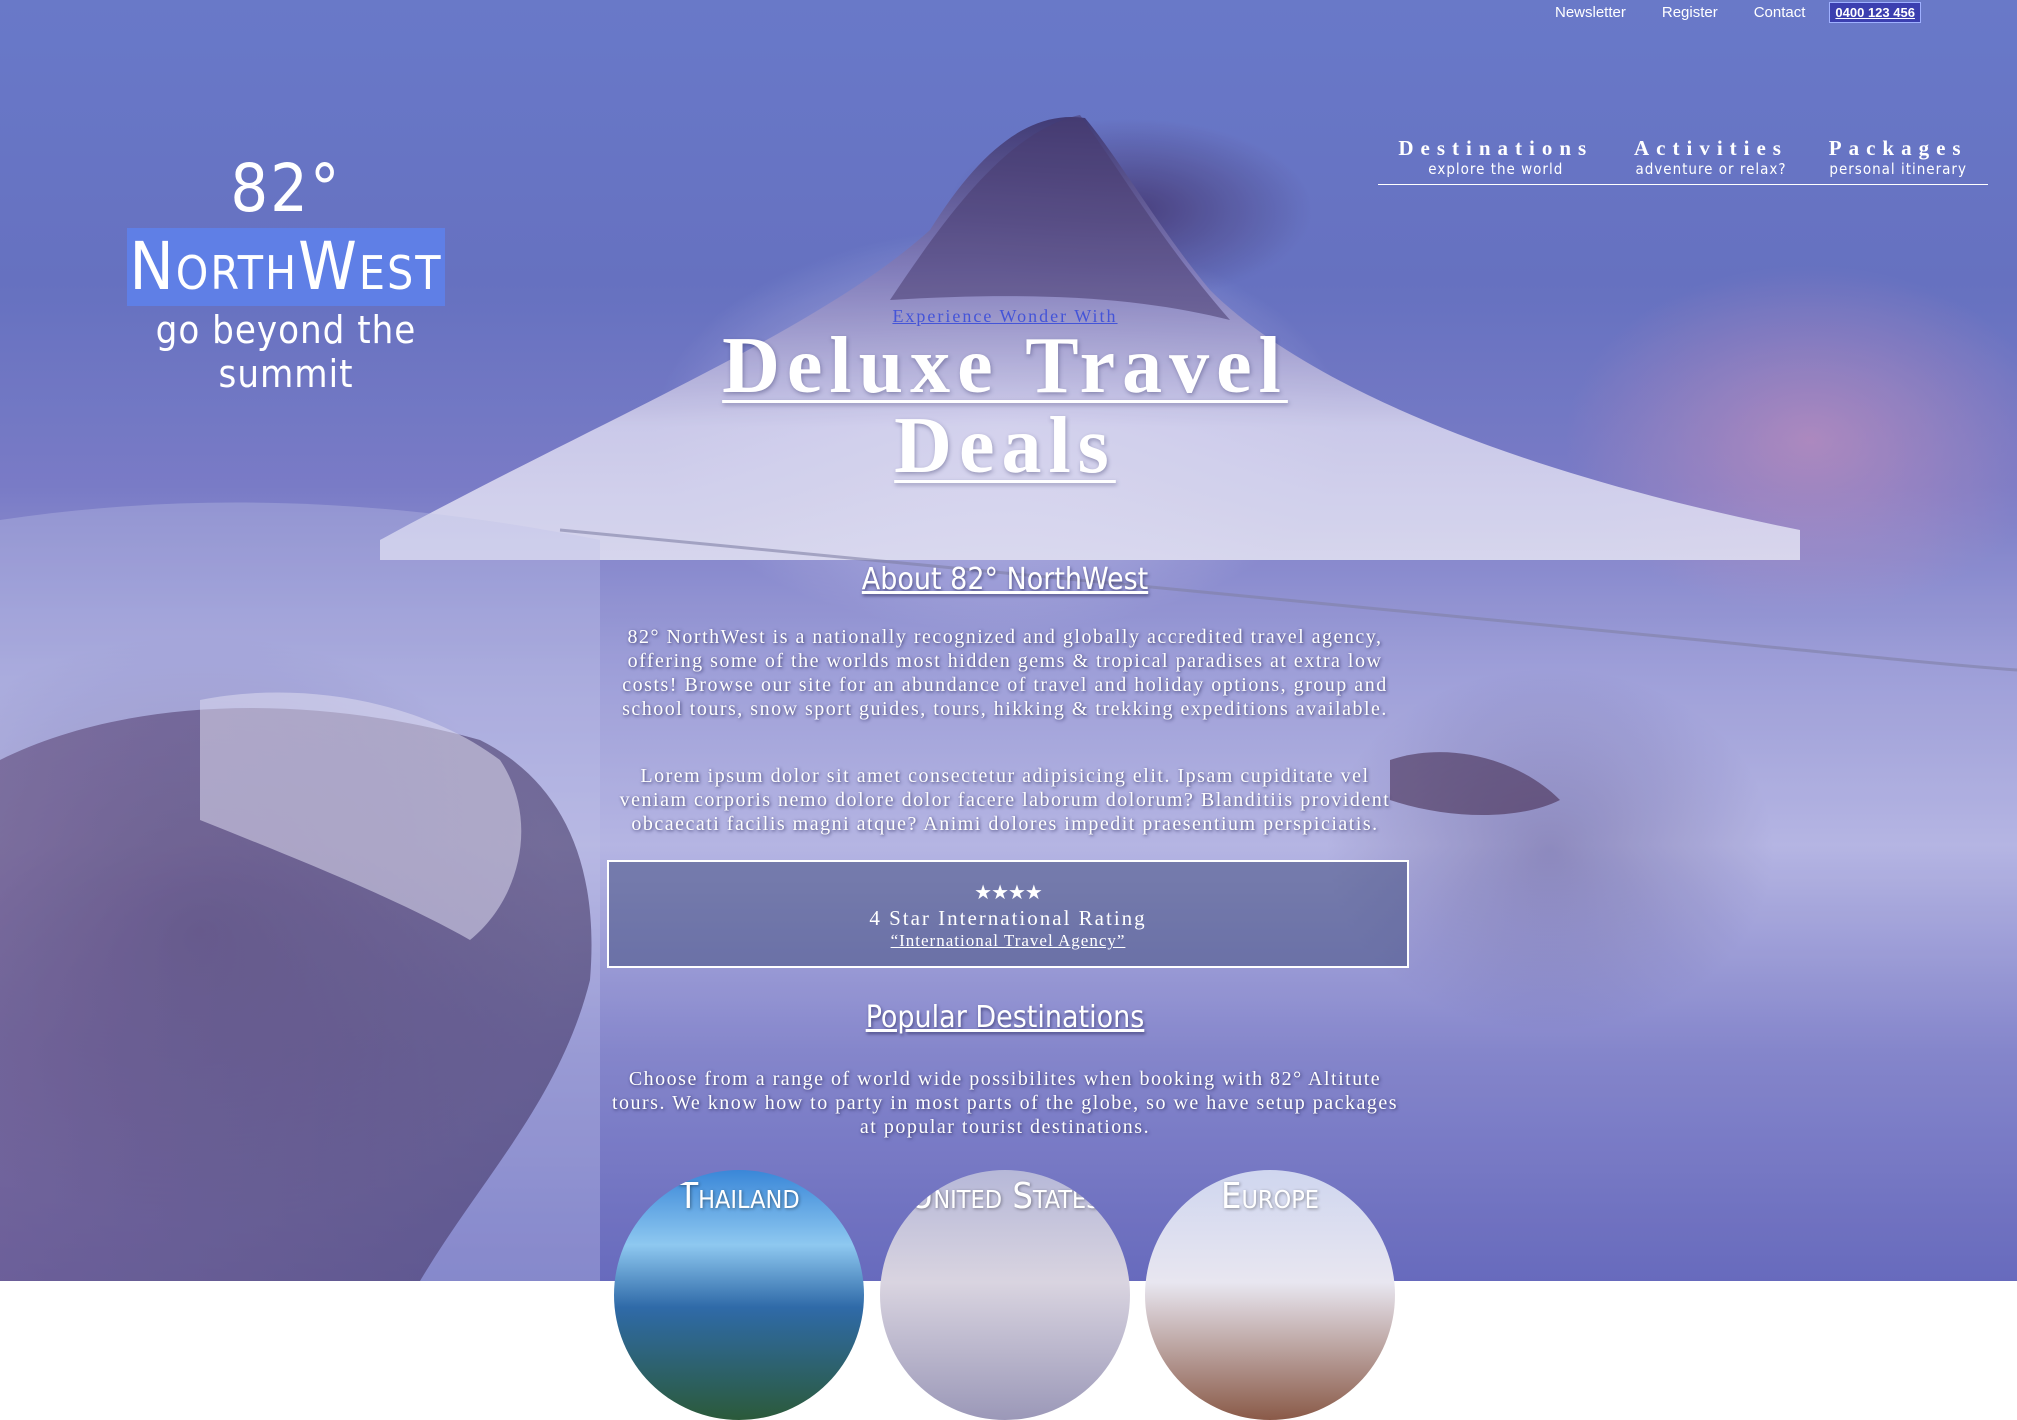  What do you see at coordinates (1590, 12) in the screenshot?
I see `newsletter-link: Newsletter` at bounding box center [1590, 12].